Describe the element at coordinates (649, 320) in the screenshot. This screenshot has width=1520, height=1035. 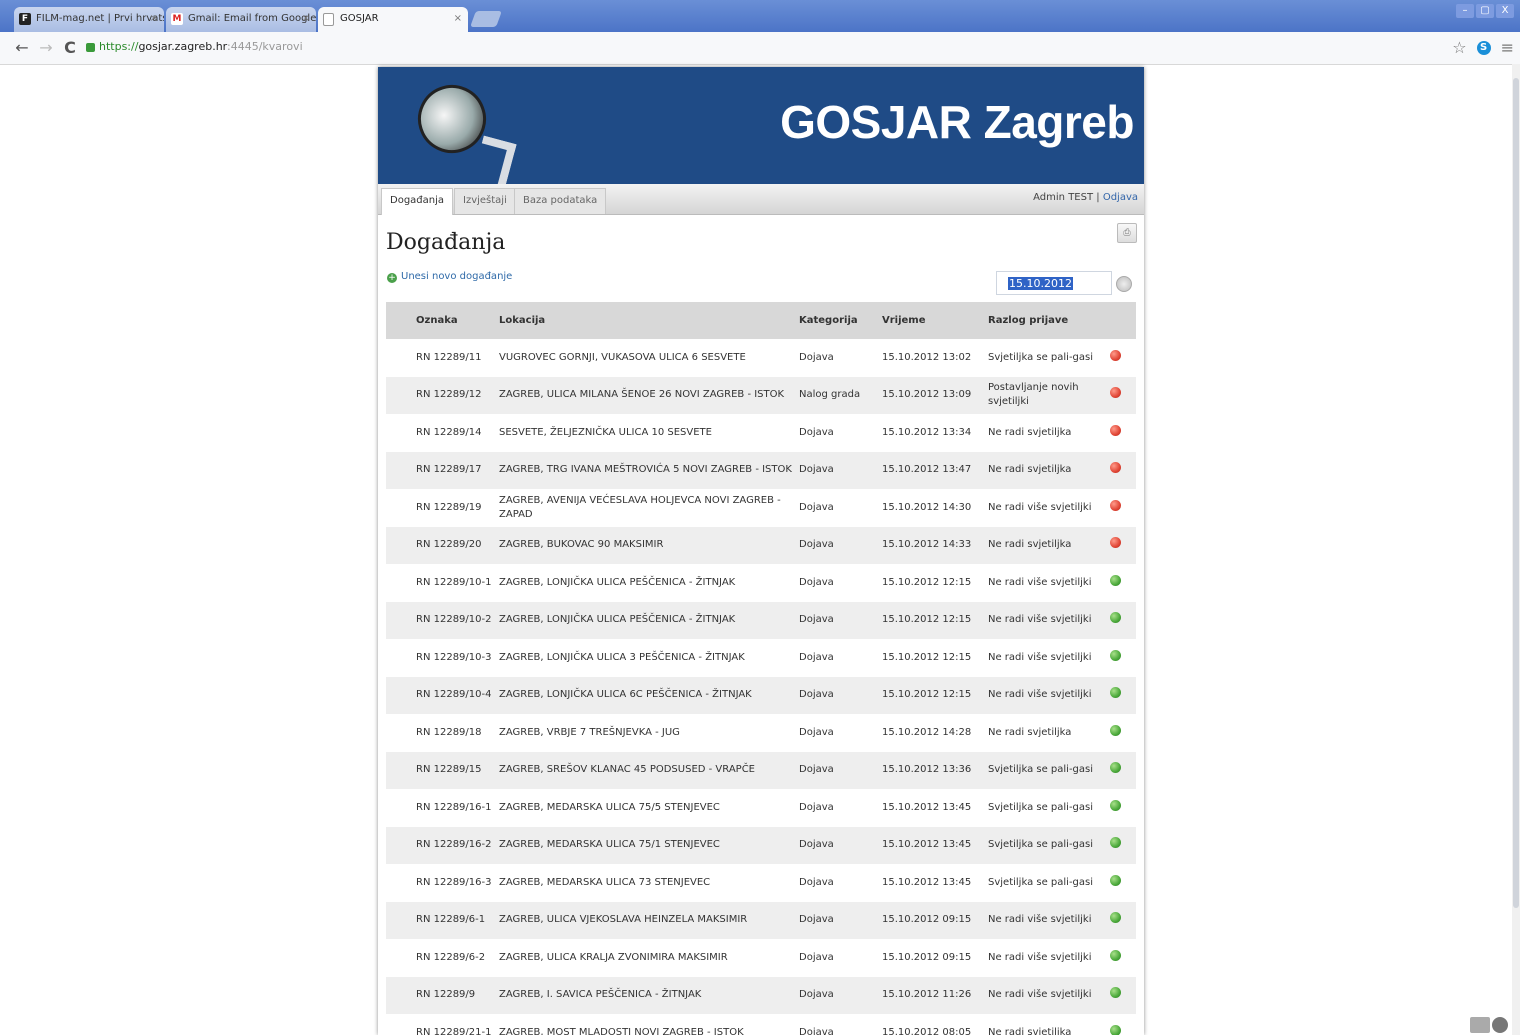
I see `col-header-lokacija: Lokacija` at that location.